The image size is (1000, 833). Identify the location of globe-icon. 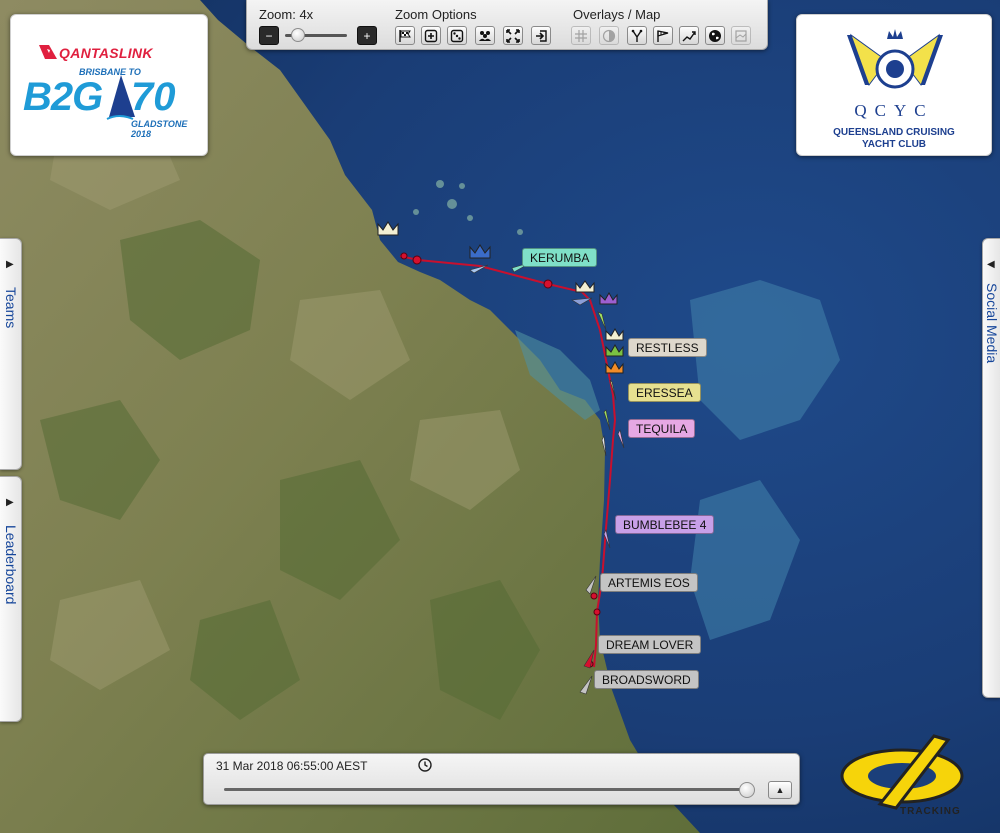
(715, 35).